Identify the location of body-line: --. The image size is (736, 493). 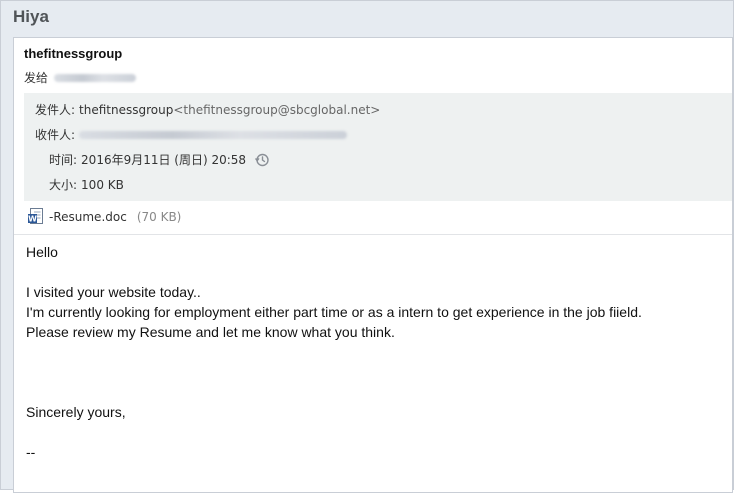
(31, 452).